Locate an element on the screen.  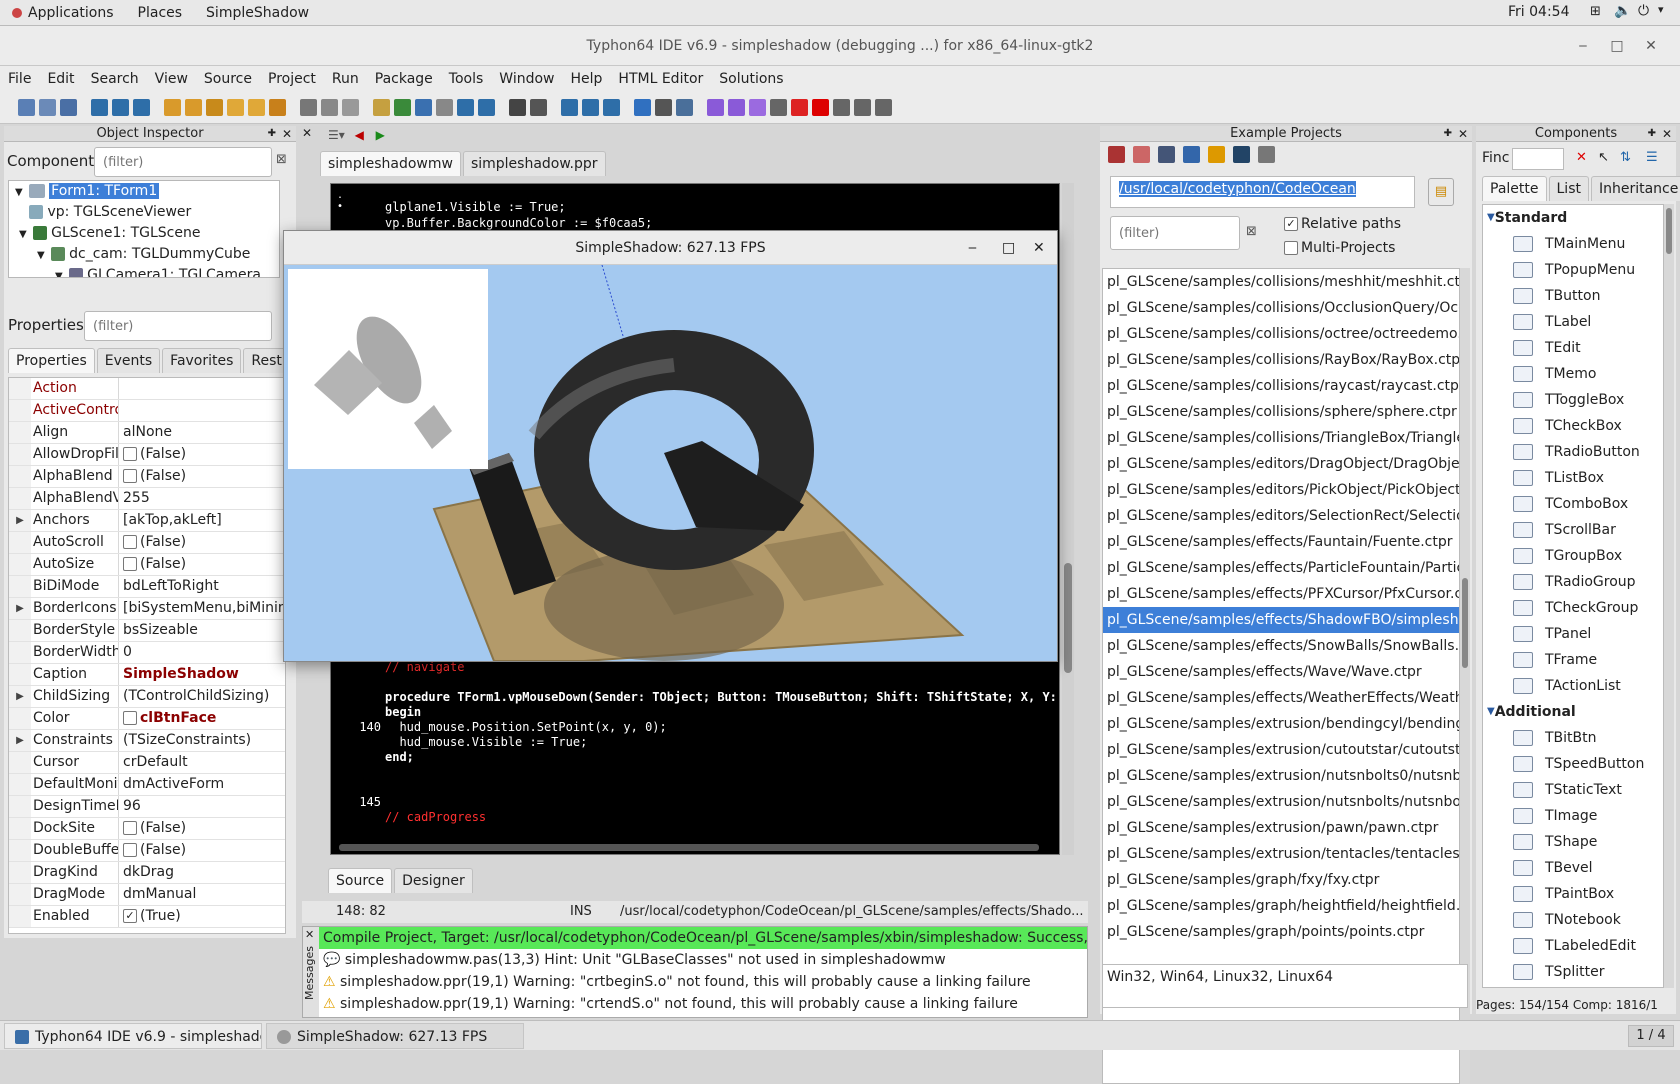
property-row: Cursor crDefault is located at coordinates (147, 763).